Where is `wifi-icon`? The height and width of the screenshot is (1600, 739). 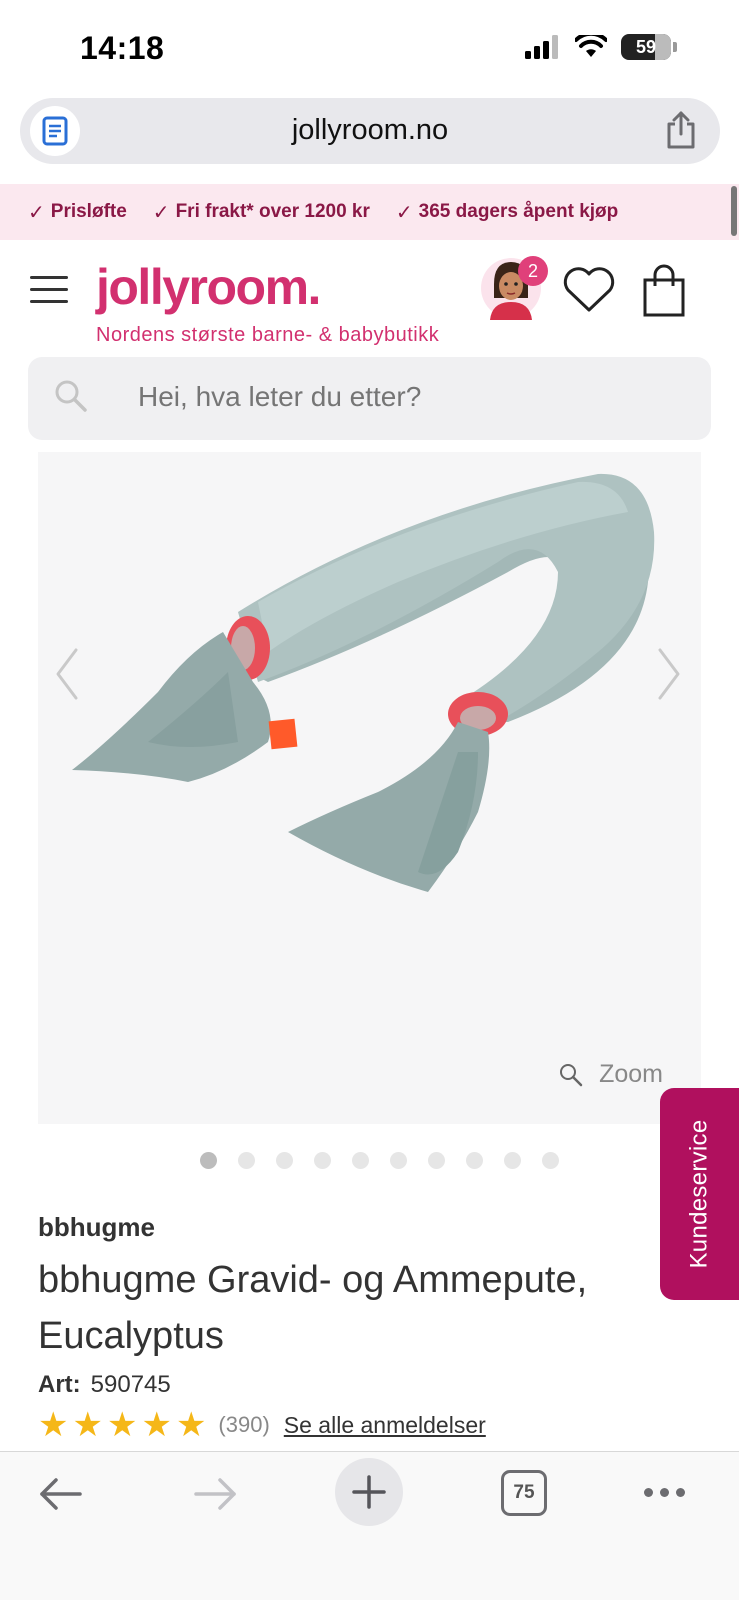
wifi-icon is located at coordinates (591, 46).